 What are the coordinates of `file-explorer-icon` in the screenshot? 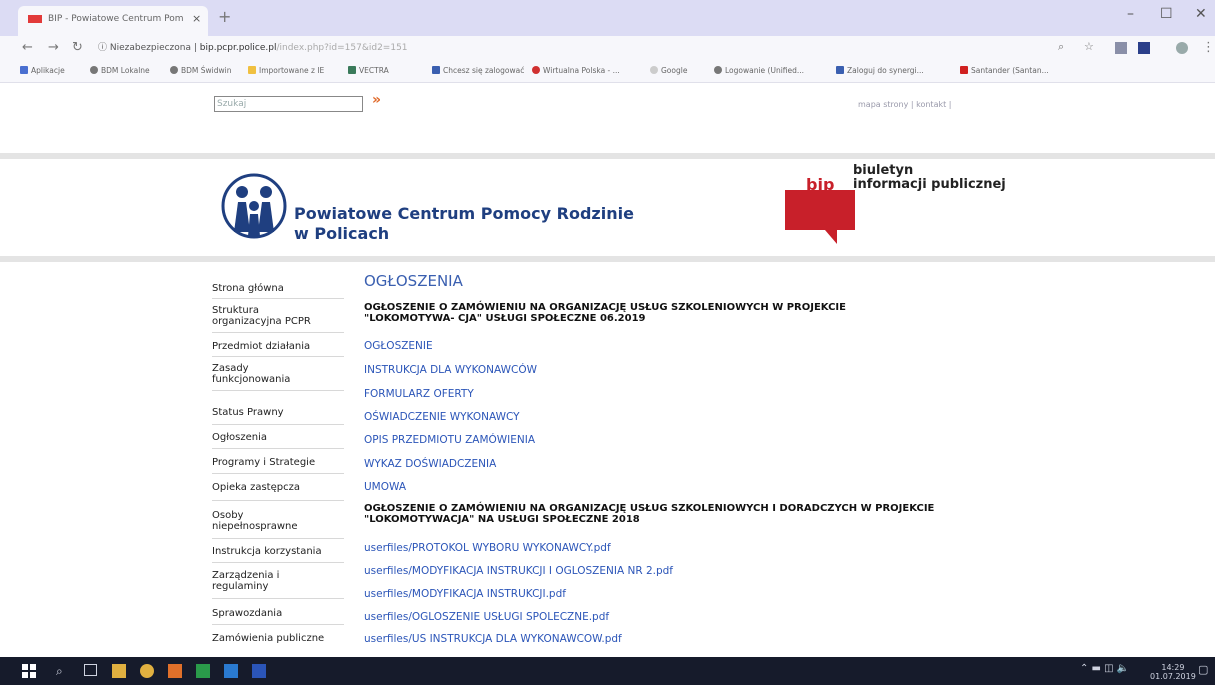 It's located at (119, 671).